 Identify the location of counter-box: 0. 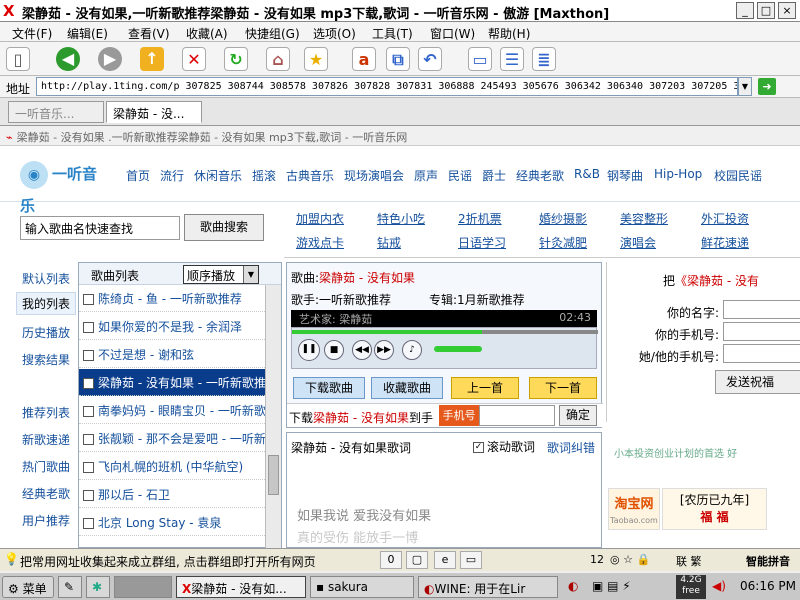
(391, 560).